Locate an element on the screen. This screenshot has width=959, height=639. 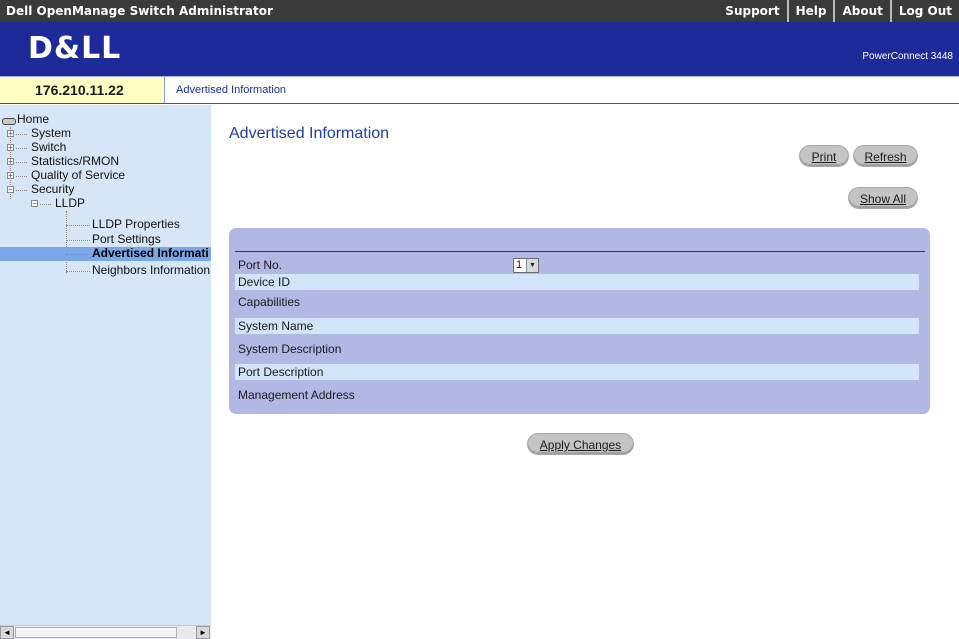
tree-item-home: Home is located at coordinates (33, 119).